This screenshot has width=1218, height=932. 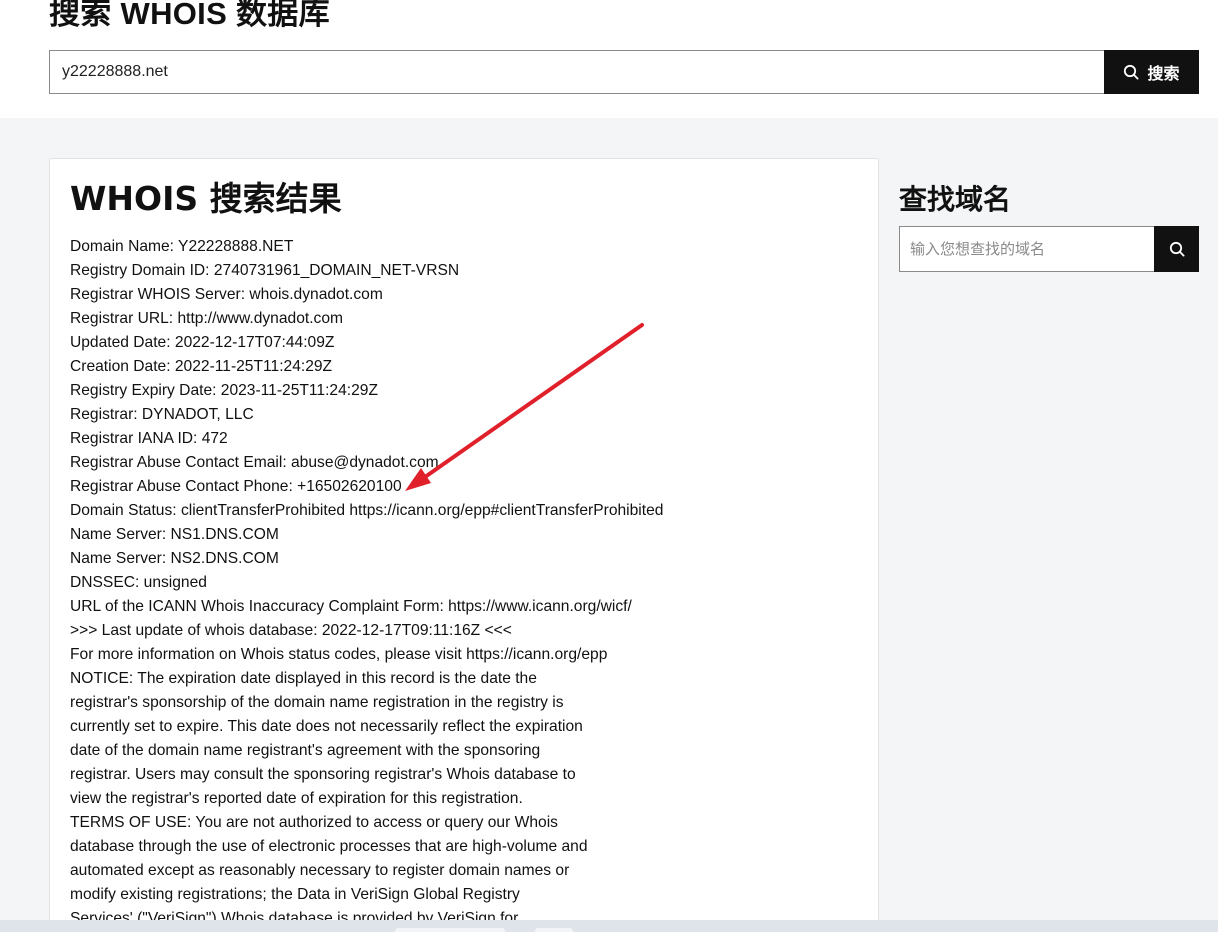 I want to click on whois-line: DNSSEC: unsigned, so click(x=138, y=582).